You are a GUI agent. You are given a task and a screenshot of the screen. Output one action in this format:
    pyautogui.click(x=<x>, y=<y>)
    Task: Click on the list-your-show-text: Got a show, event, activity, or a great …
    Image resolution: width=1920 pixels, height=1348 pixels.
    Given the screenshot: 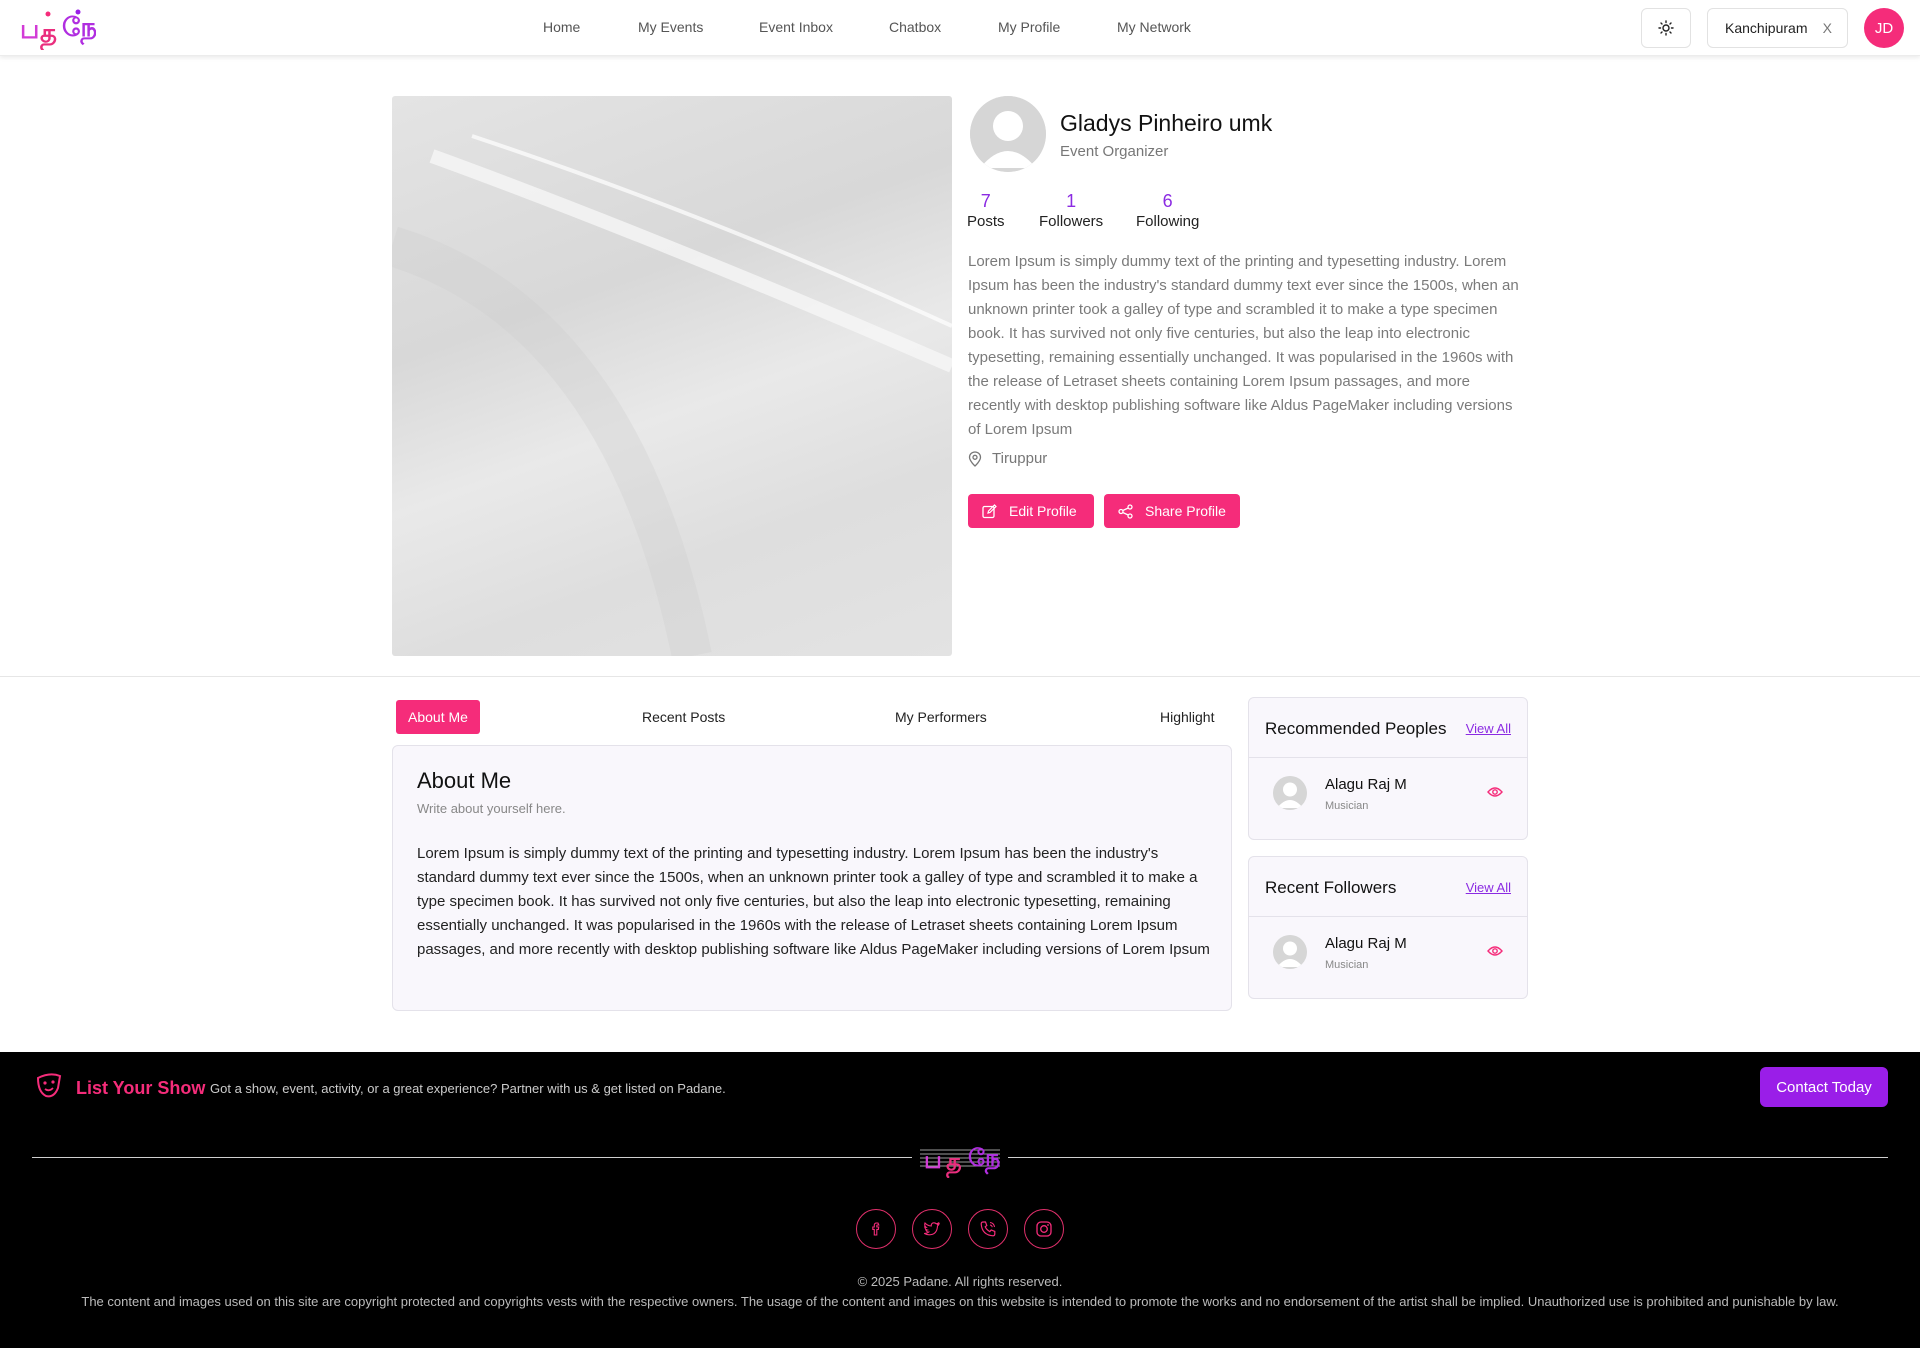 What is the action you would take?
    pyautogui.click(x=468, y=1088)
    